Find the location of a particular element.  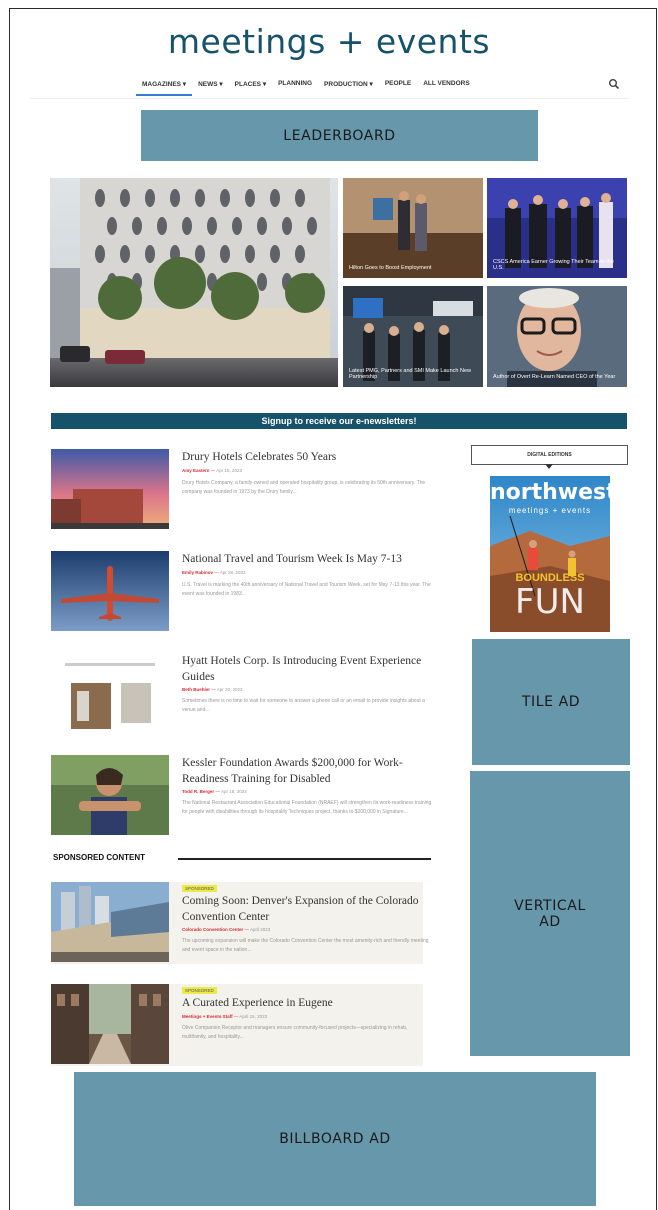

sponsored-heading: SPONSORED CONTENT is located at coordinates (99, 857).